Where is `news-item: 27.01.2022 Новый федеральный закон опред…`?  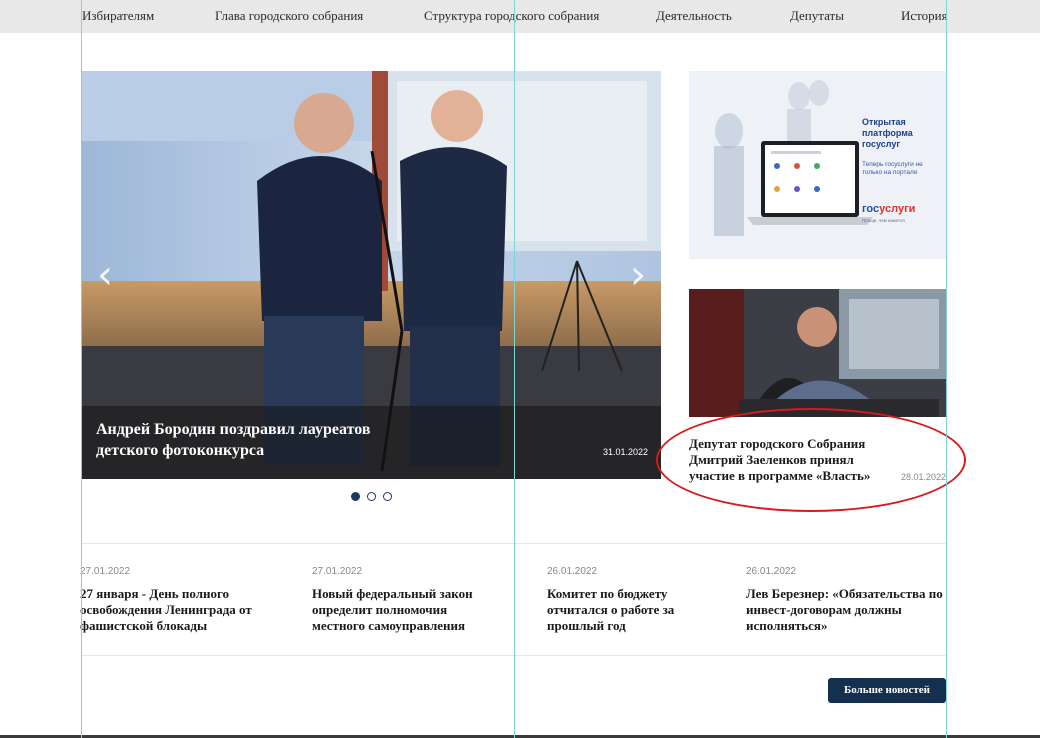 news-item: 27.01.2022 Новый федеральный закон опред… is located at coordinates (407, 600).